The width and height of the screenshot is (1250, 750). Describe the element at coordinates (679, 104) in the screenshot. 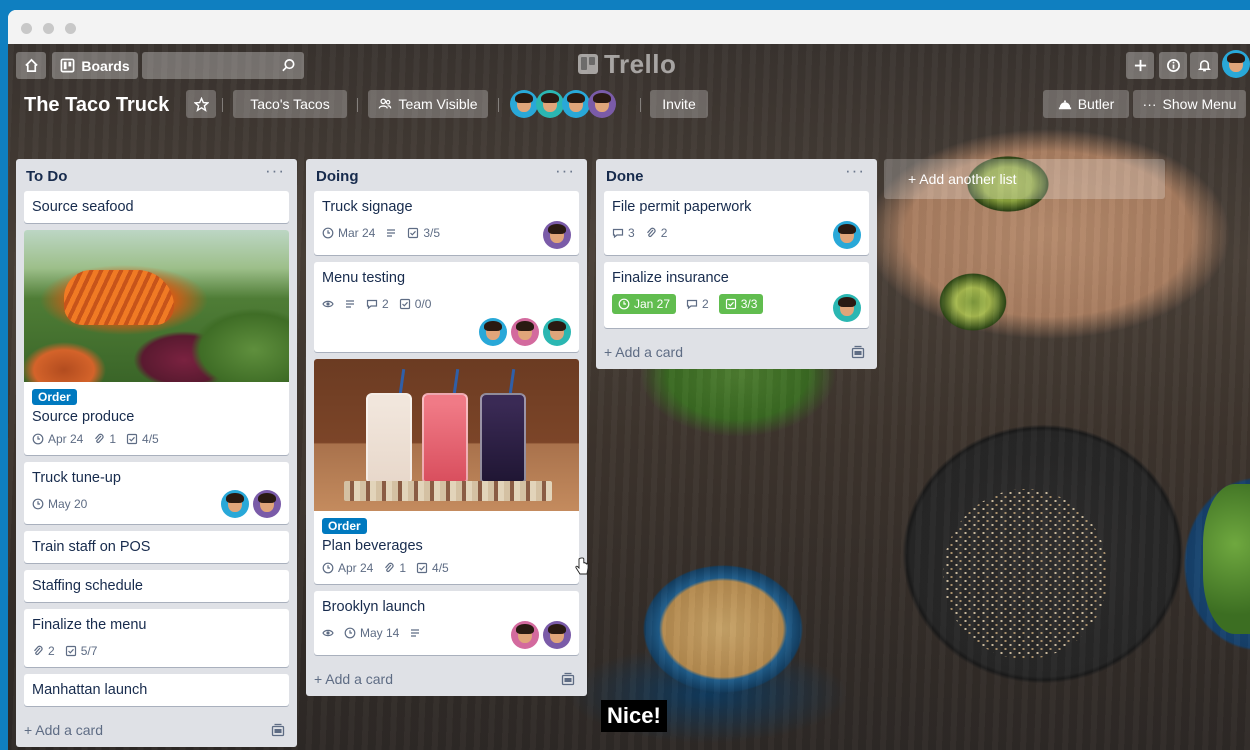

I see `invite-button: Invite` at that location.